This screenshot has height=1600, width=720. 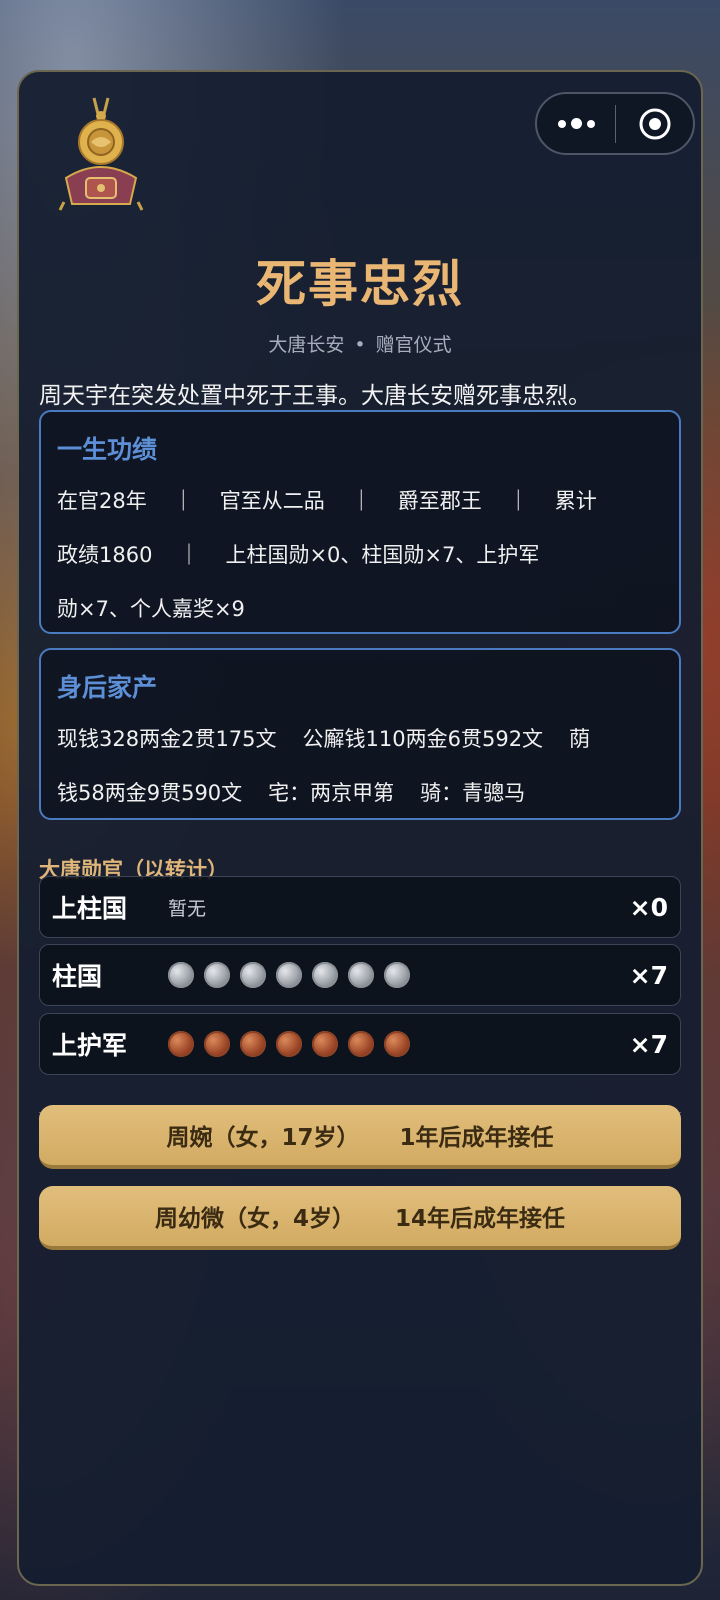 I want to click on rank-name: 上柱国, so click(x=90, y=908).